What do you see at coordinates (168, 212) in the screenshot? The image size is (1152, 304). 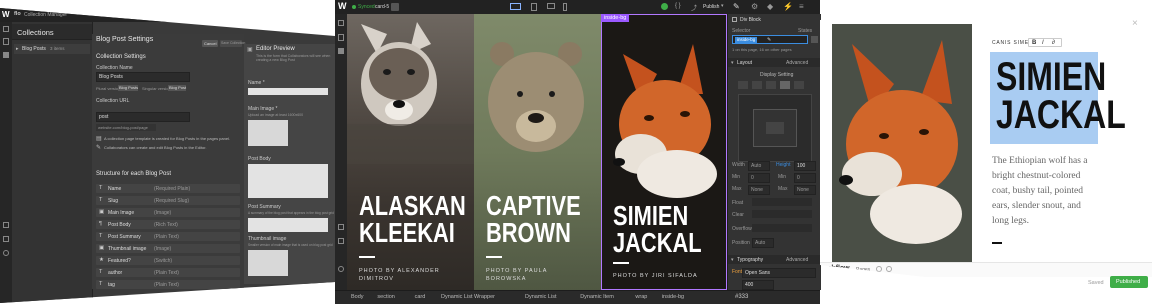 I see `field-row: ▣ Main Image (Image)` at bounding box center [168, 212].